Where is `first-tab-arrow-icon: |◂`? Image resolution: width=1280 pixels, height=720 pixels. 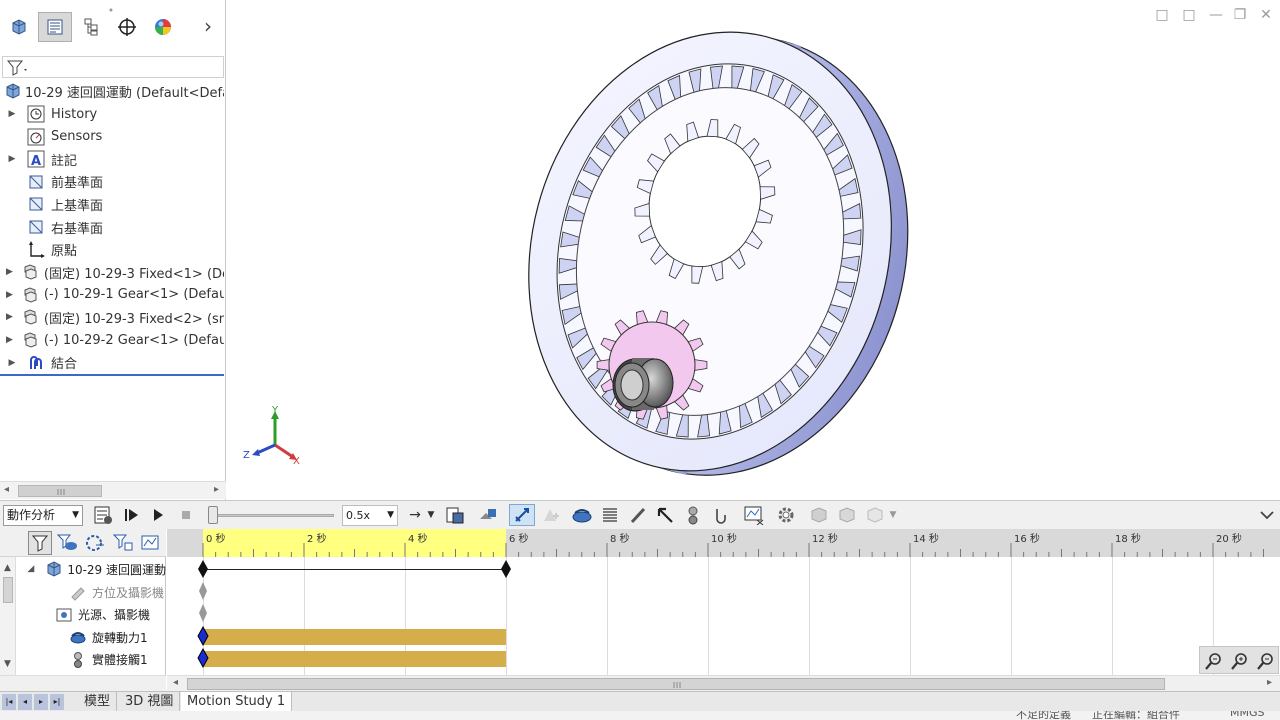
first-tab-arrow-icon: |◂ is located at coordinates (9, 702).